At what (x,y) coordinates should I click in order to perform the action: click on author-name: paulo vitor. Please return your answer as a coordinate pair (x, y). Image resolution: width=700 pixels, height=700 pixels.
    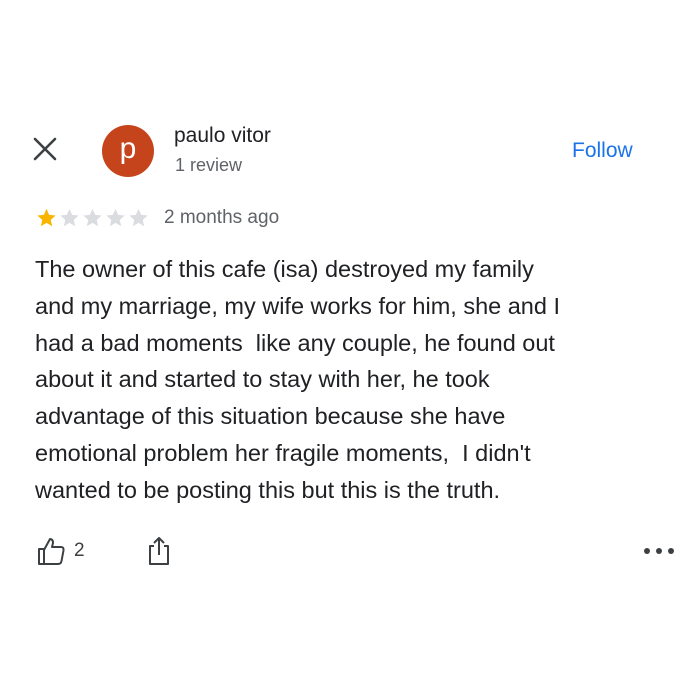
    Looking at the image, I should click on (222, 136).